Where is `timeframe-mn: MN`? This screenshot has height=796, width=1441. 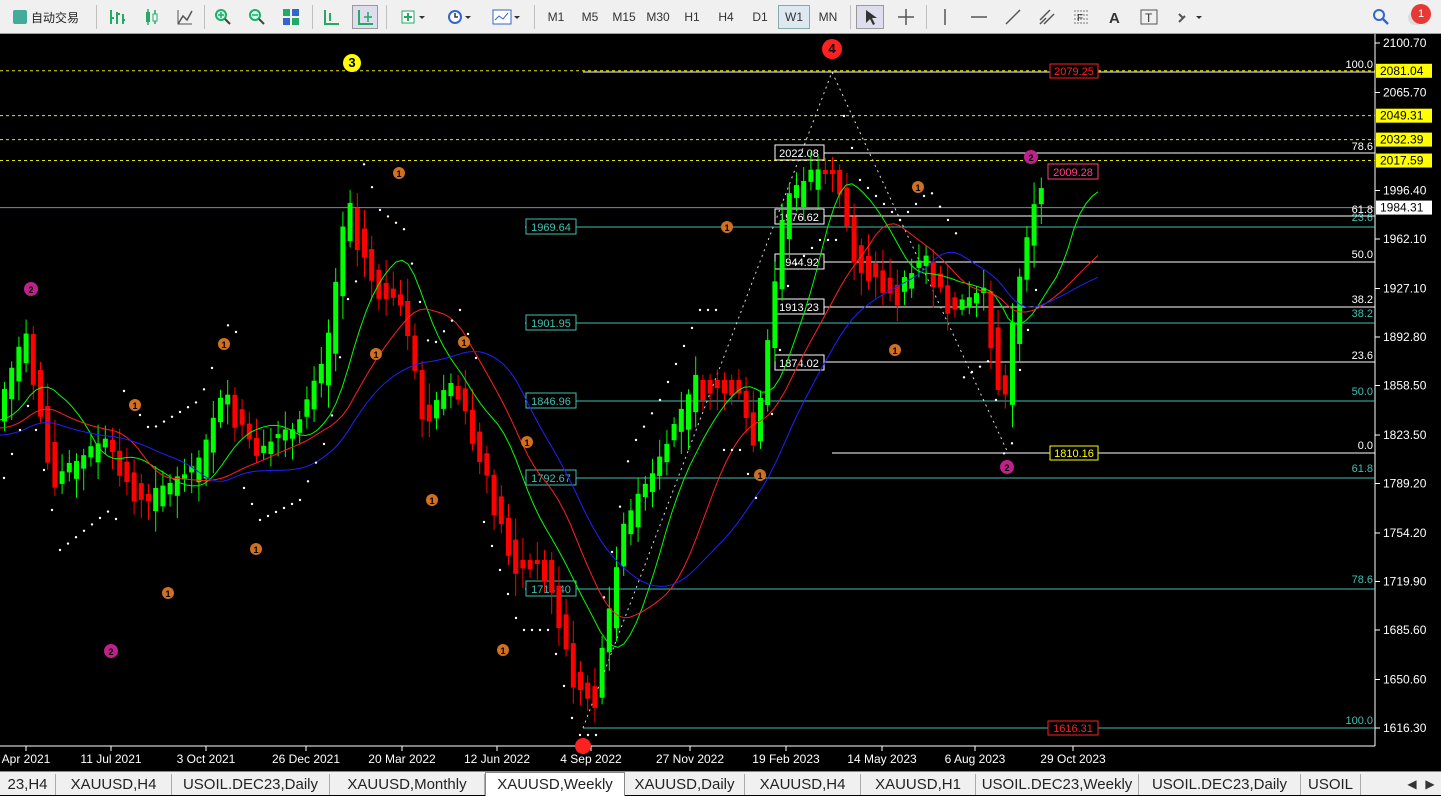
timeframe-mn: MN is located at coordinates (828, 17).